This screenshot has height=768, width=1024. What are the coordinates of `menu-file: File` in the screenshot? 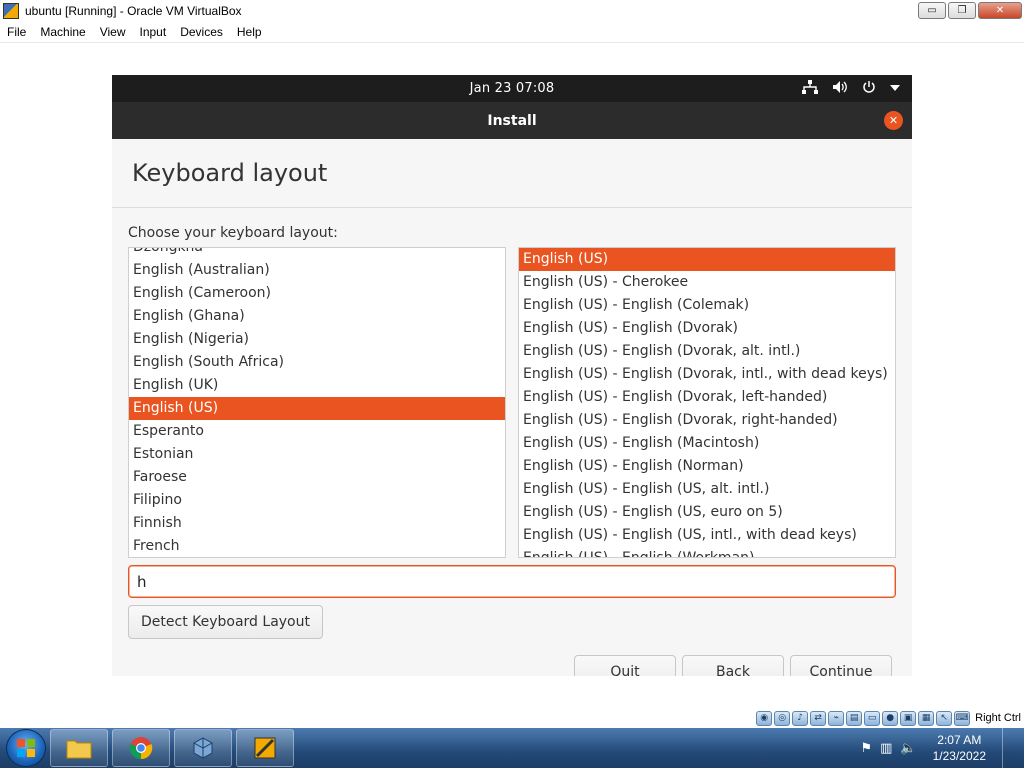 It's located at (16, 32).